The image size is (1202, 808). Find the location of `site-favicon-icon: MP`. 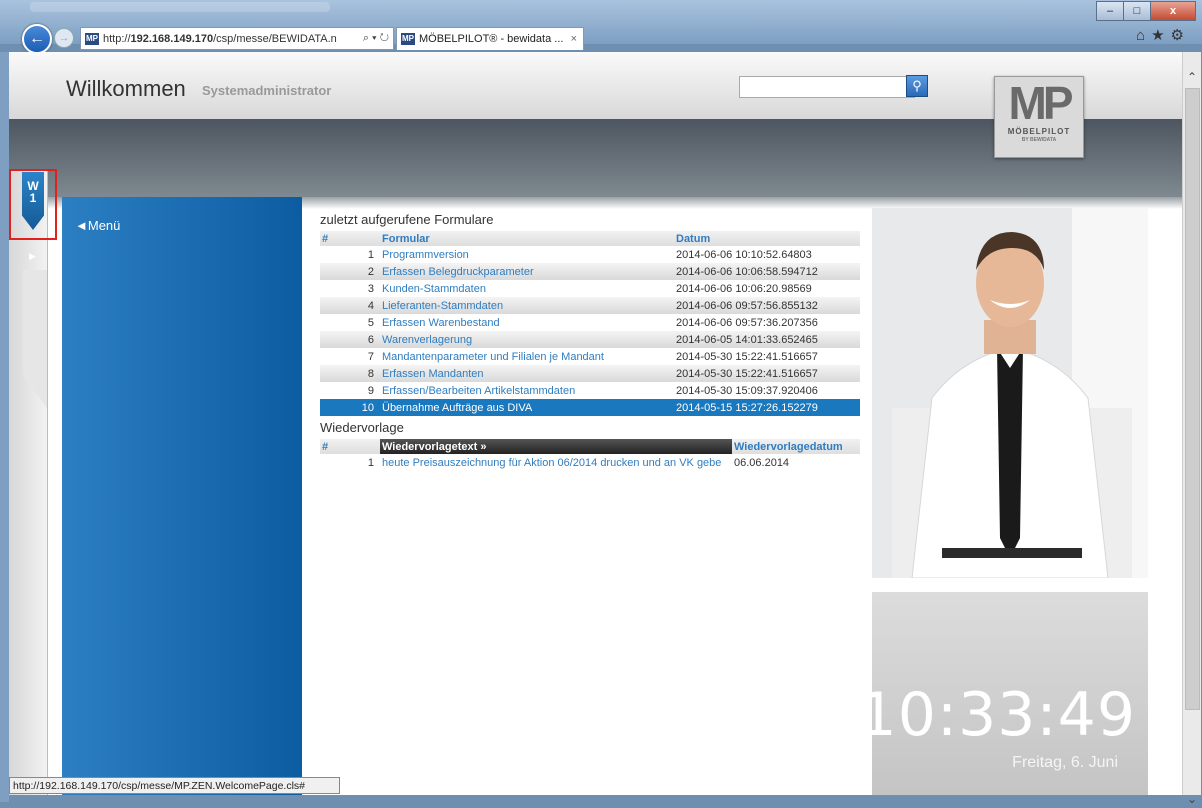

site-favicon-icon: MP is located at coordinates (92, 38).